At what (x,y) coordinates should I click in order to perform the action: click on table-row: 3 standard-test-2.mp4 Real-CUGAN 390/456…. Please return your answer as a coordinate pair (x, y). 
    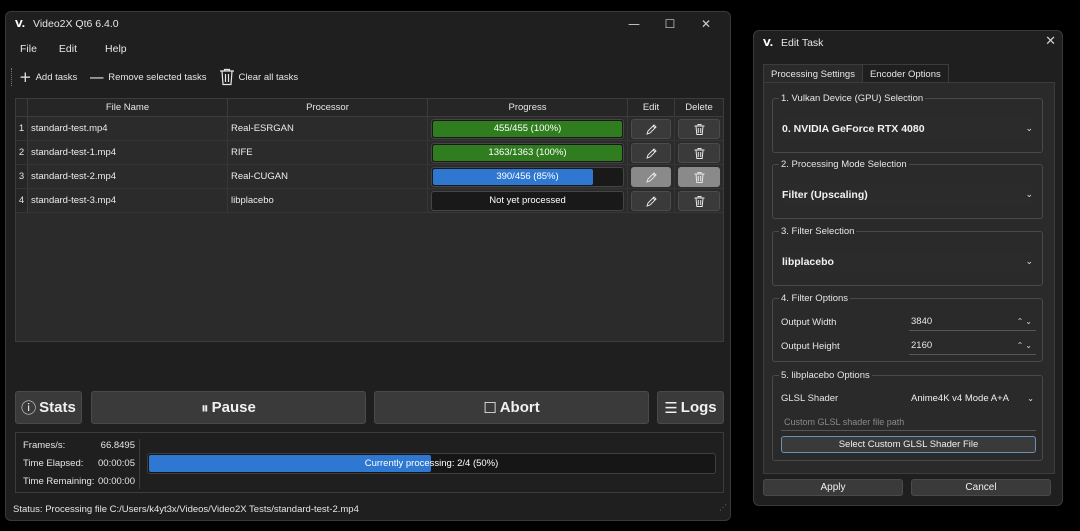
    Looking at the image, I should click on (369, 177).